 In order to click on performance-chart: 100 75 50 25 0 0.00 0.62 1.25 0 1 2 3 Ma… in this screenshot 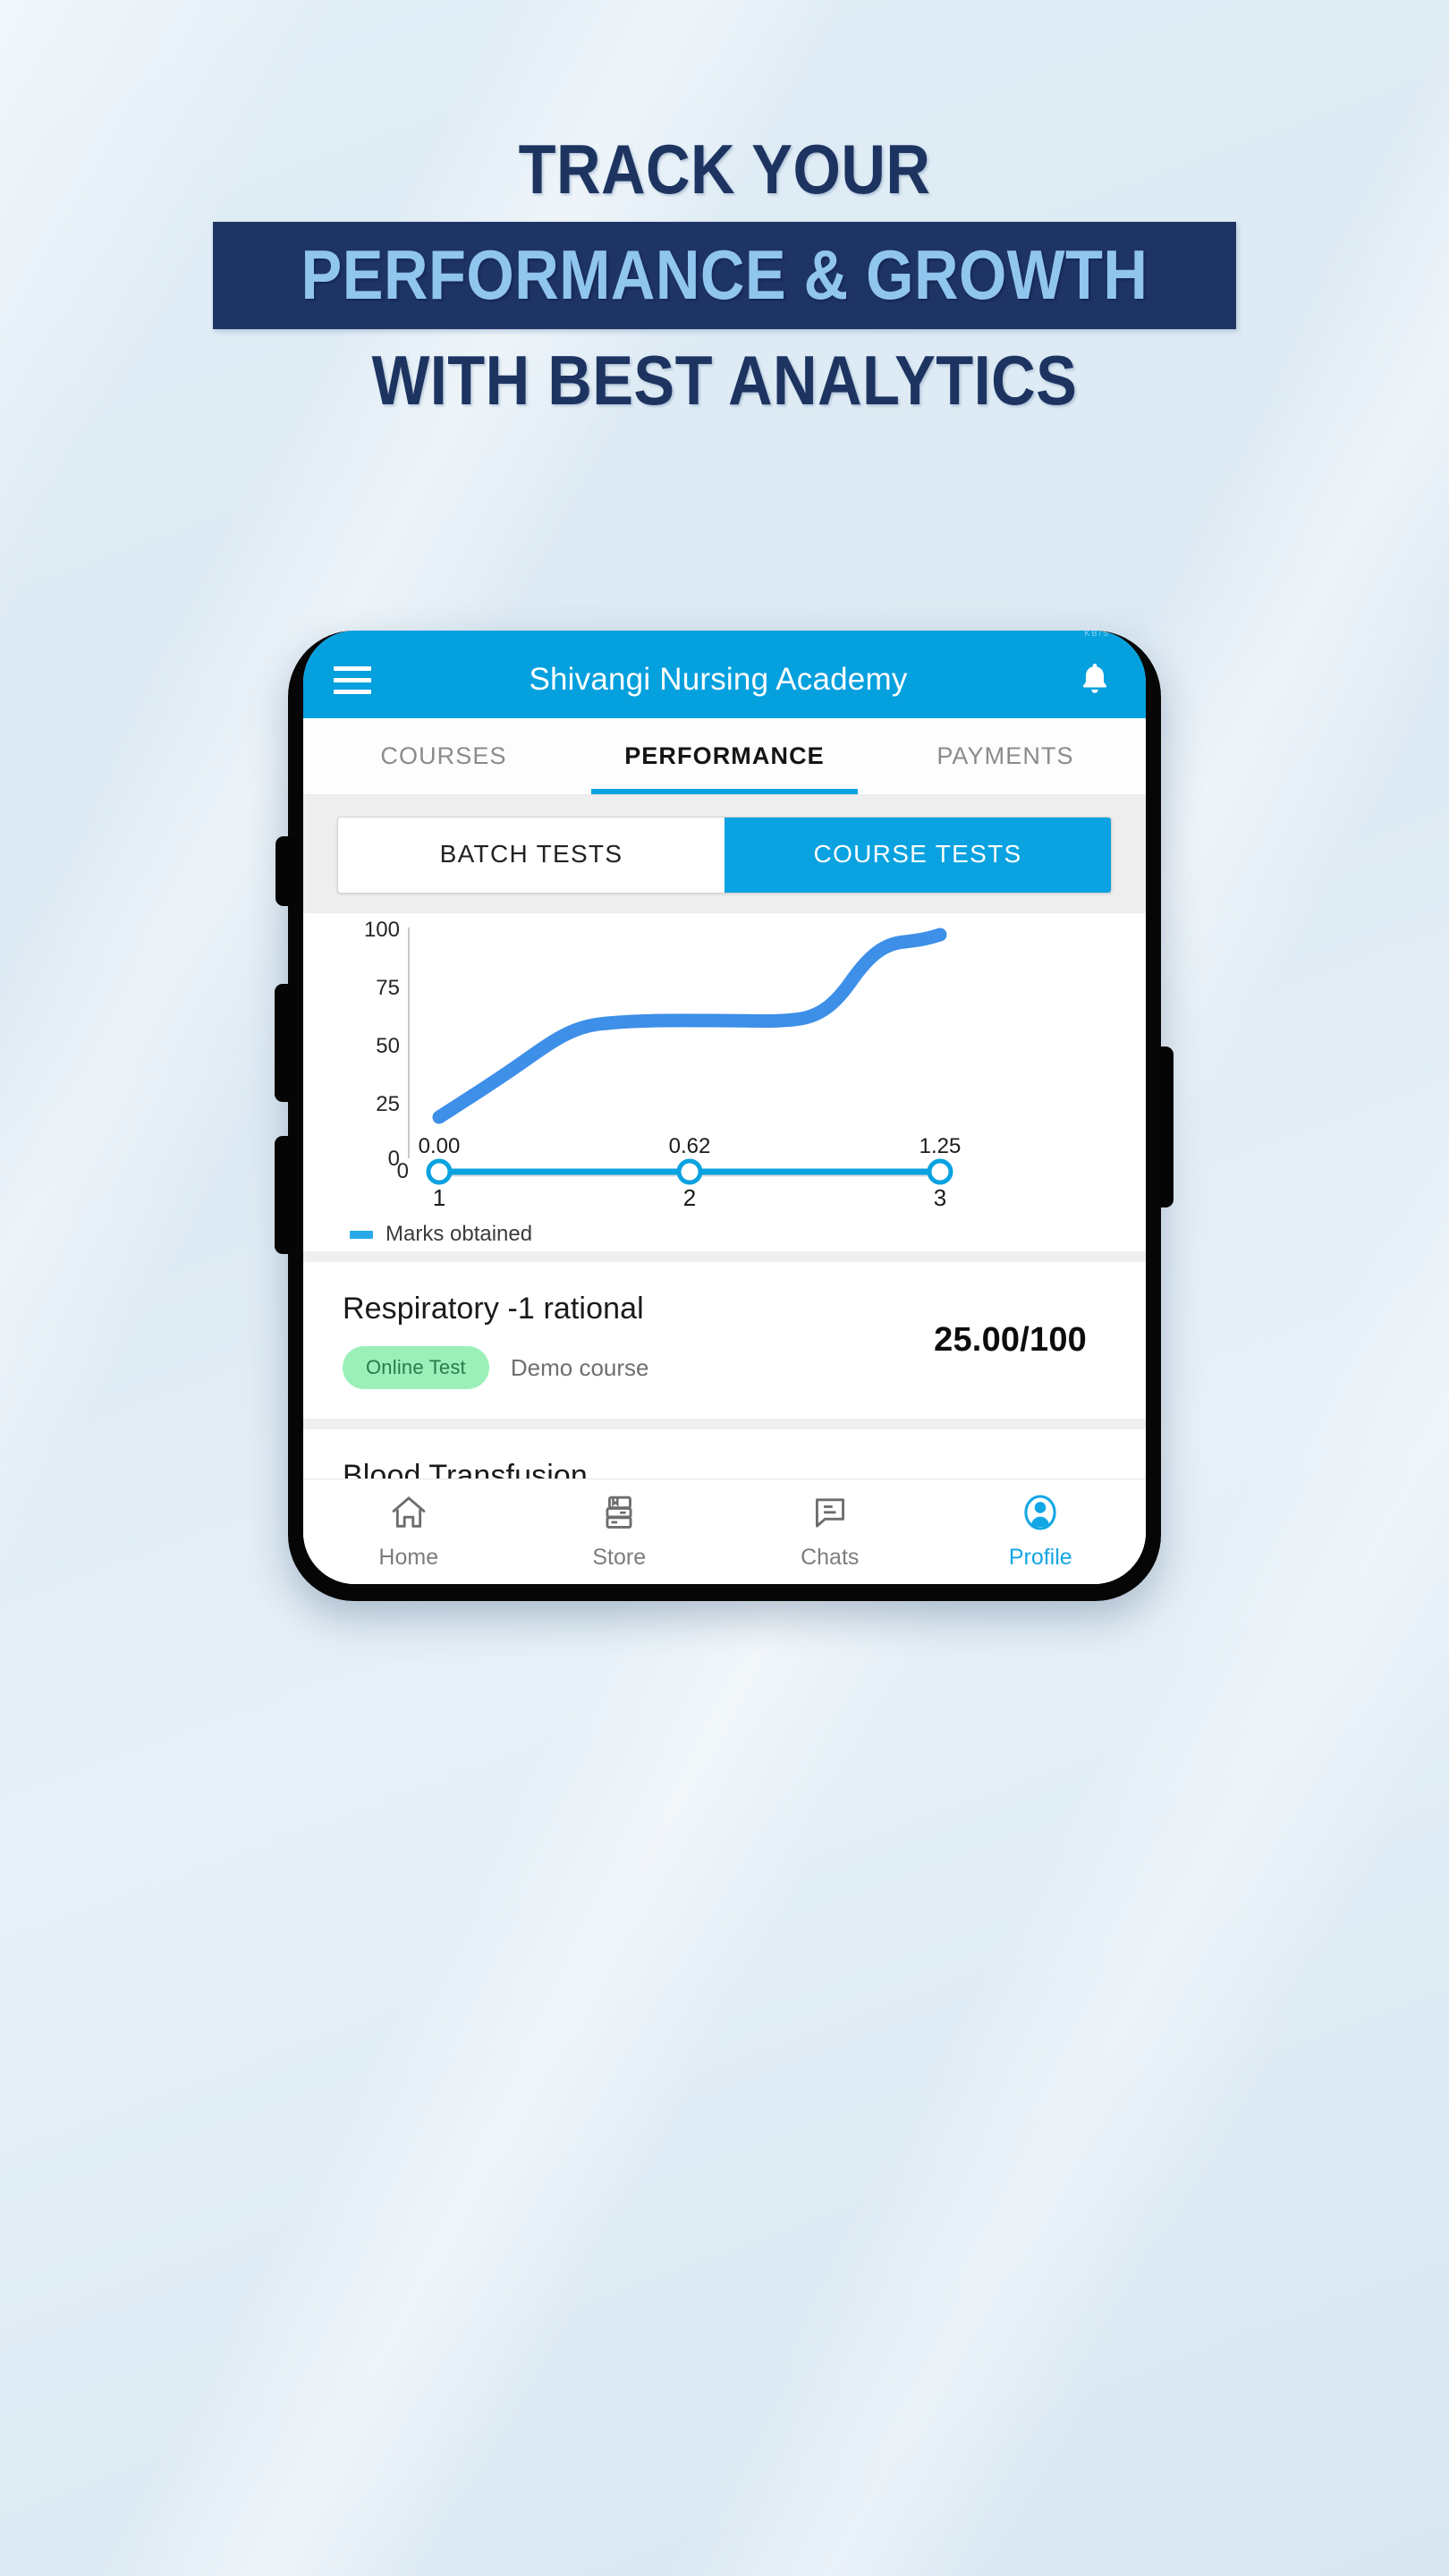, I will do `click(724, 1082)`.